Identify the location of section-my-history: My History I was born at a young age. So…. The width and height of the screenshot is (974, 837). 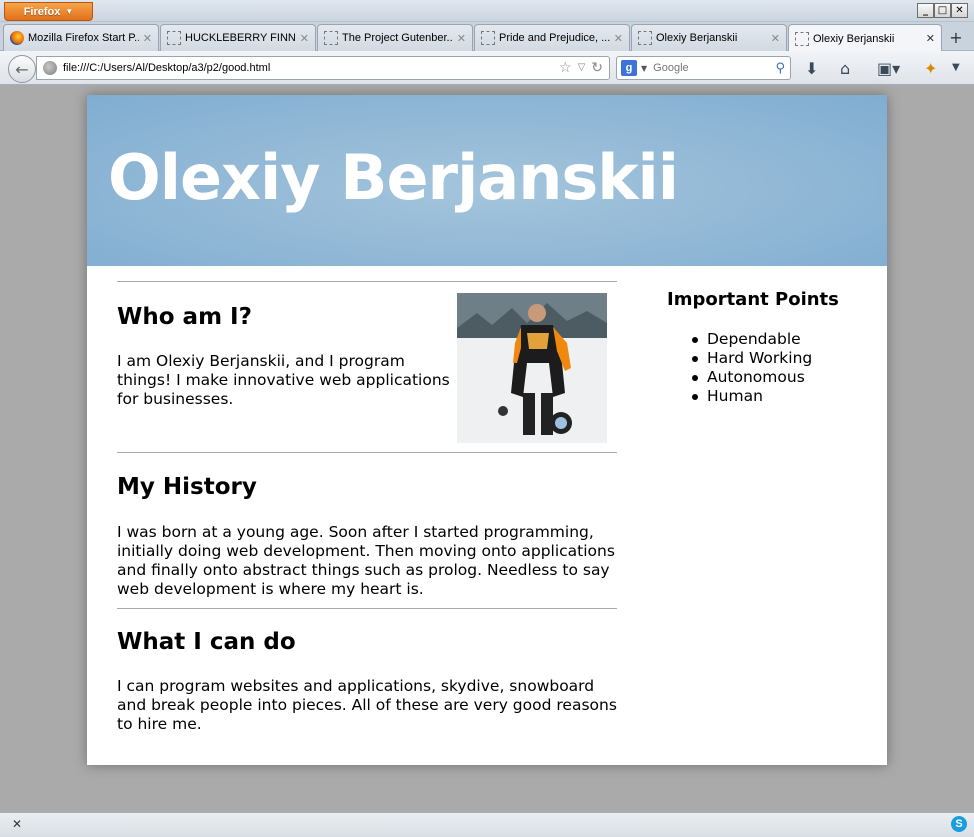
(367, 530).